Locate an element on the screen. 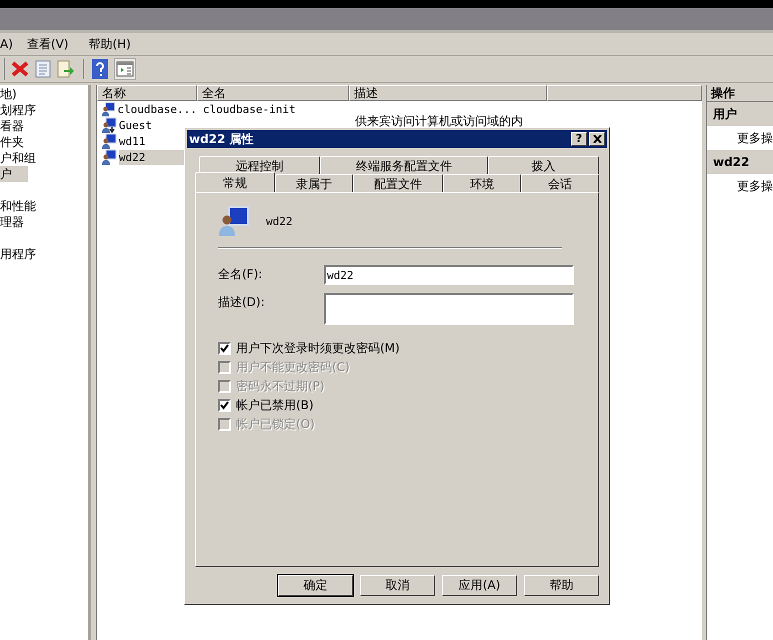 This screenshot has height=640, width=773. checkbox-label: 帐户已禁用(B) is located at coordinates (275, 405).